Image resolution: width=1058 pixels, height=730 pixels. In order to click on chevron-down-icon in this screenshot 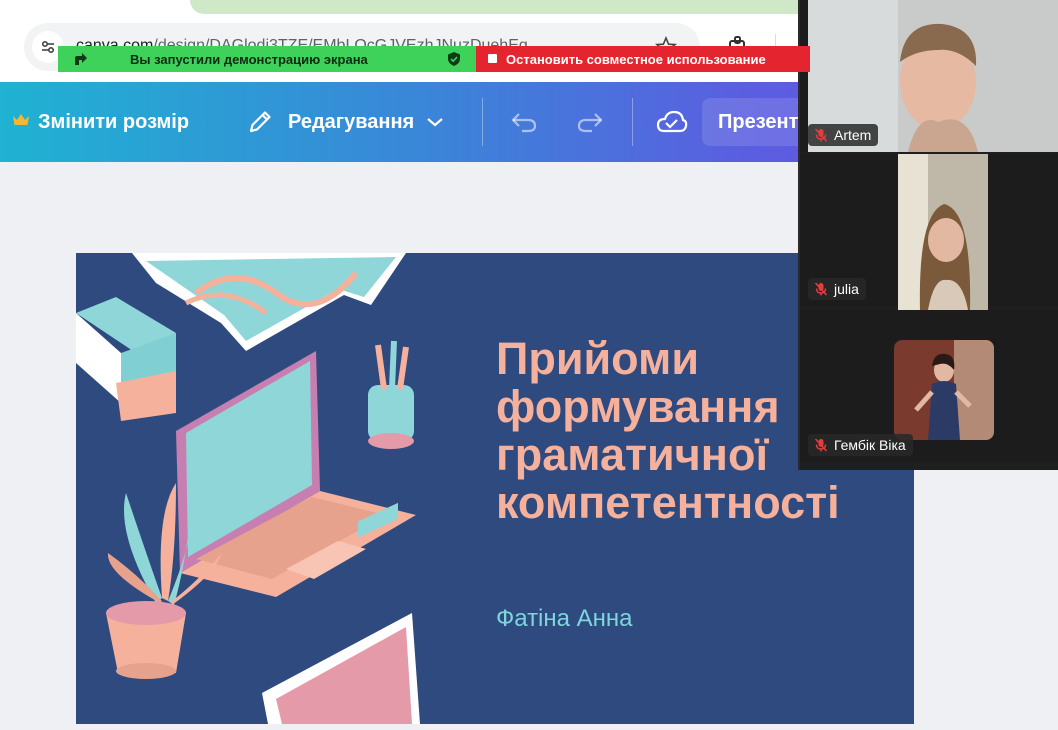, I will do `click(435, 122)`.